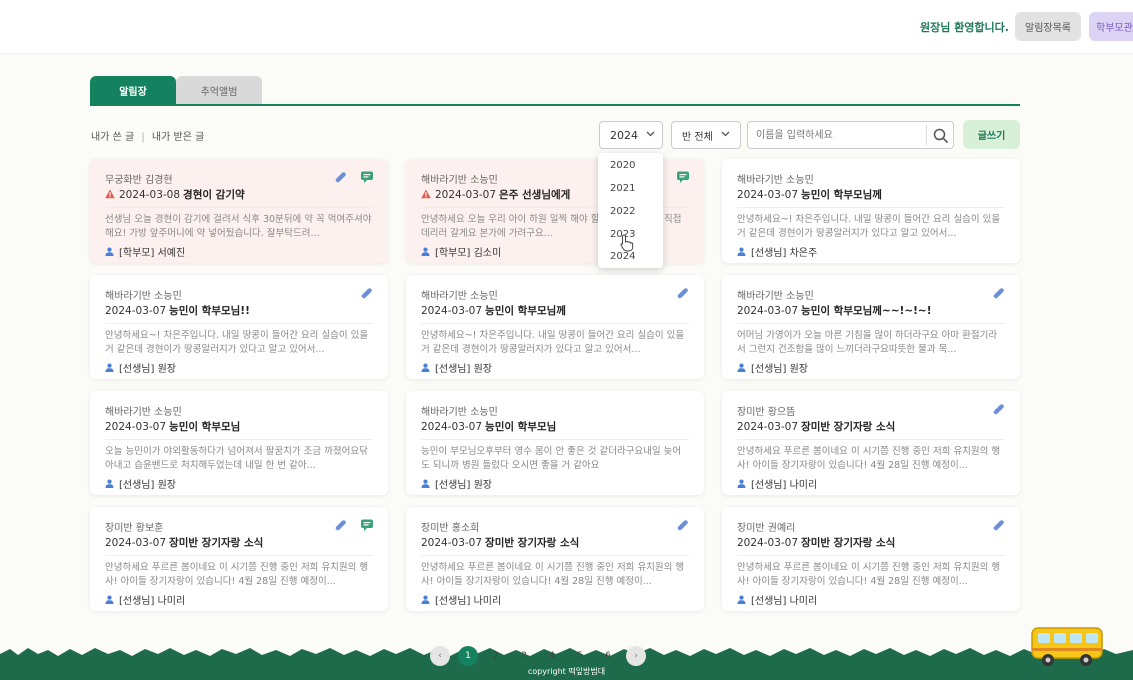  Describe the element at coordinates (219, 90) in the screenshot. I see `tab-album: 추억앨범` at that location.